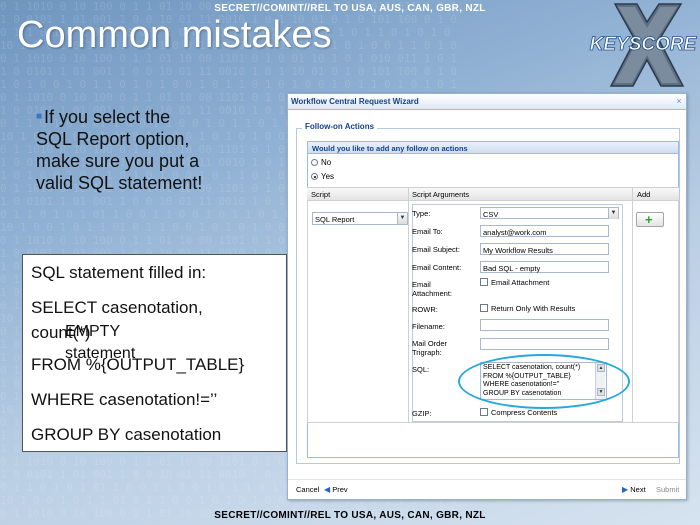 The image size is (700, 525). Describe the element at coordinates (174, 35) in the screenshot. I see `slide-title: Common mistakes` at that location.